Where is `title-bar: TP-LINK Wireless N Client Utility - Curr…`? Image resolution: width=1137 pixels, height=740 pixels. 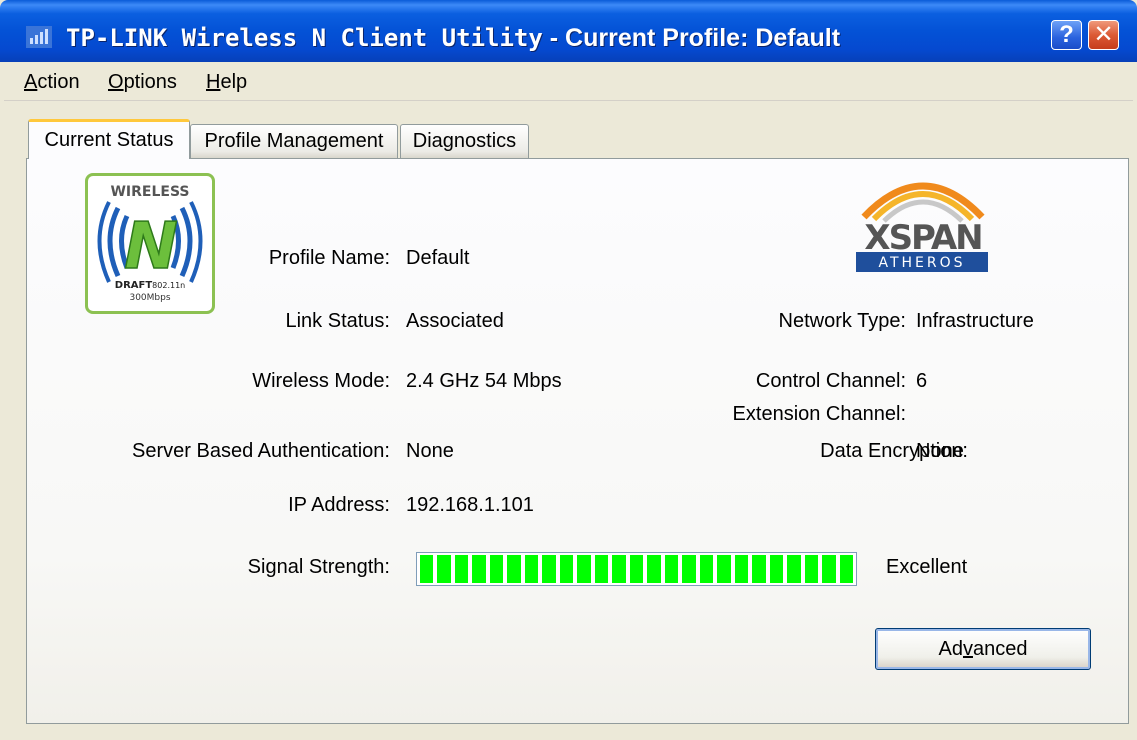
title-bar: TP-LINK Wireless N Client Utility - Curr… is located at coordinates (568, 31).